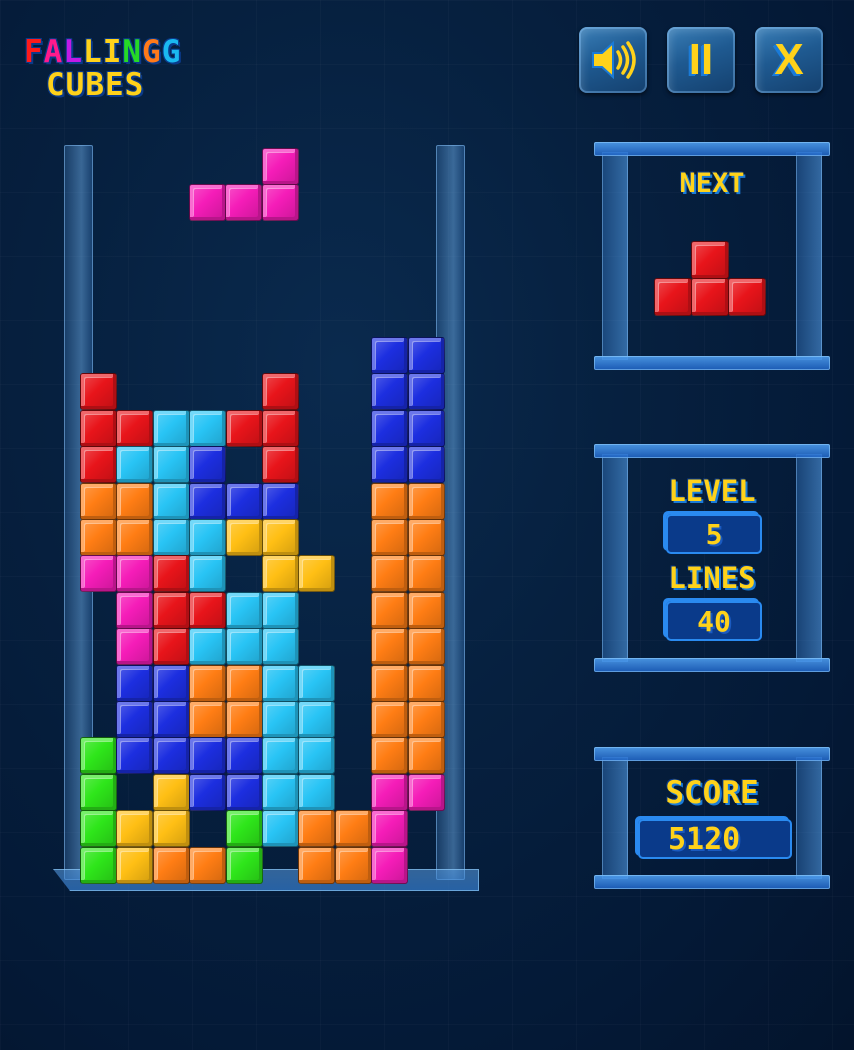 This screenshot has width=854, height=1050. I want to click on lines-label: LINES, so click(712, 578).